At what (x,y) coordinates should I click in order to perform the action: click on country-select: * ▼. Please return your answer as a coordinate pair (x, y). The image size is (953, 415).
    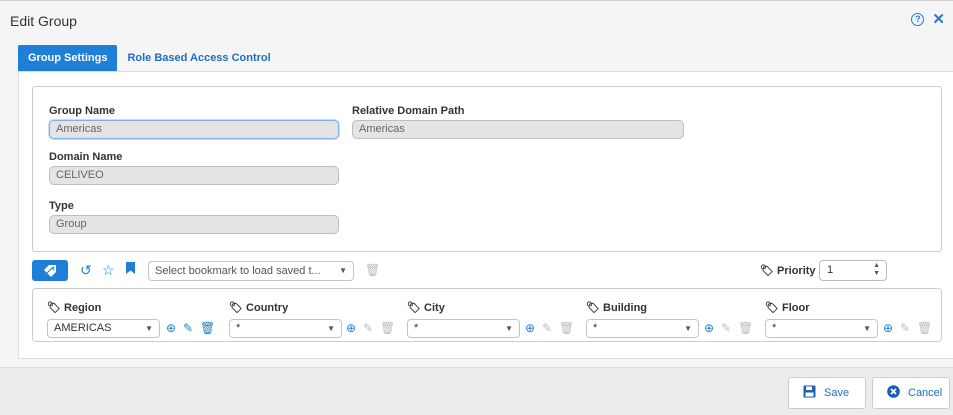
    Looking at the image, I should click on (285, 328).